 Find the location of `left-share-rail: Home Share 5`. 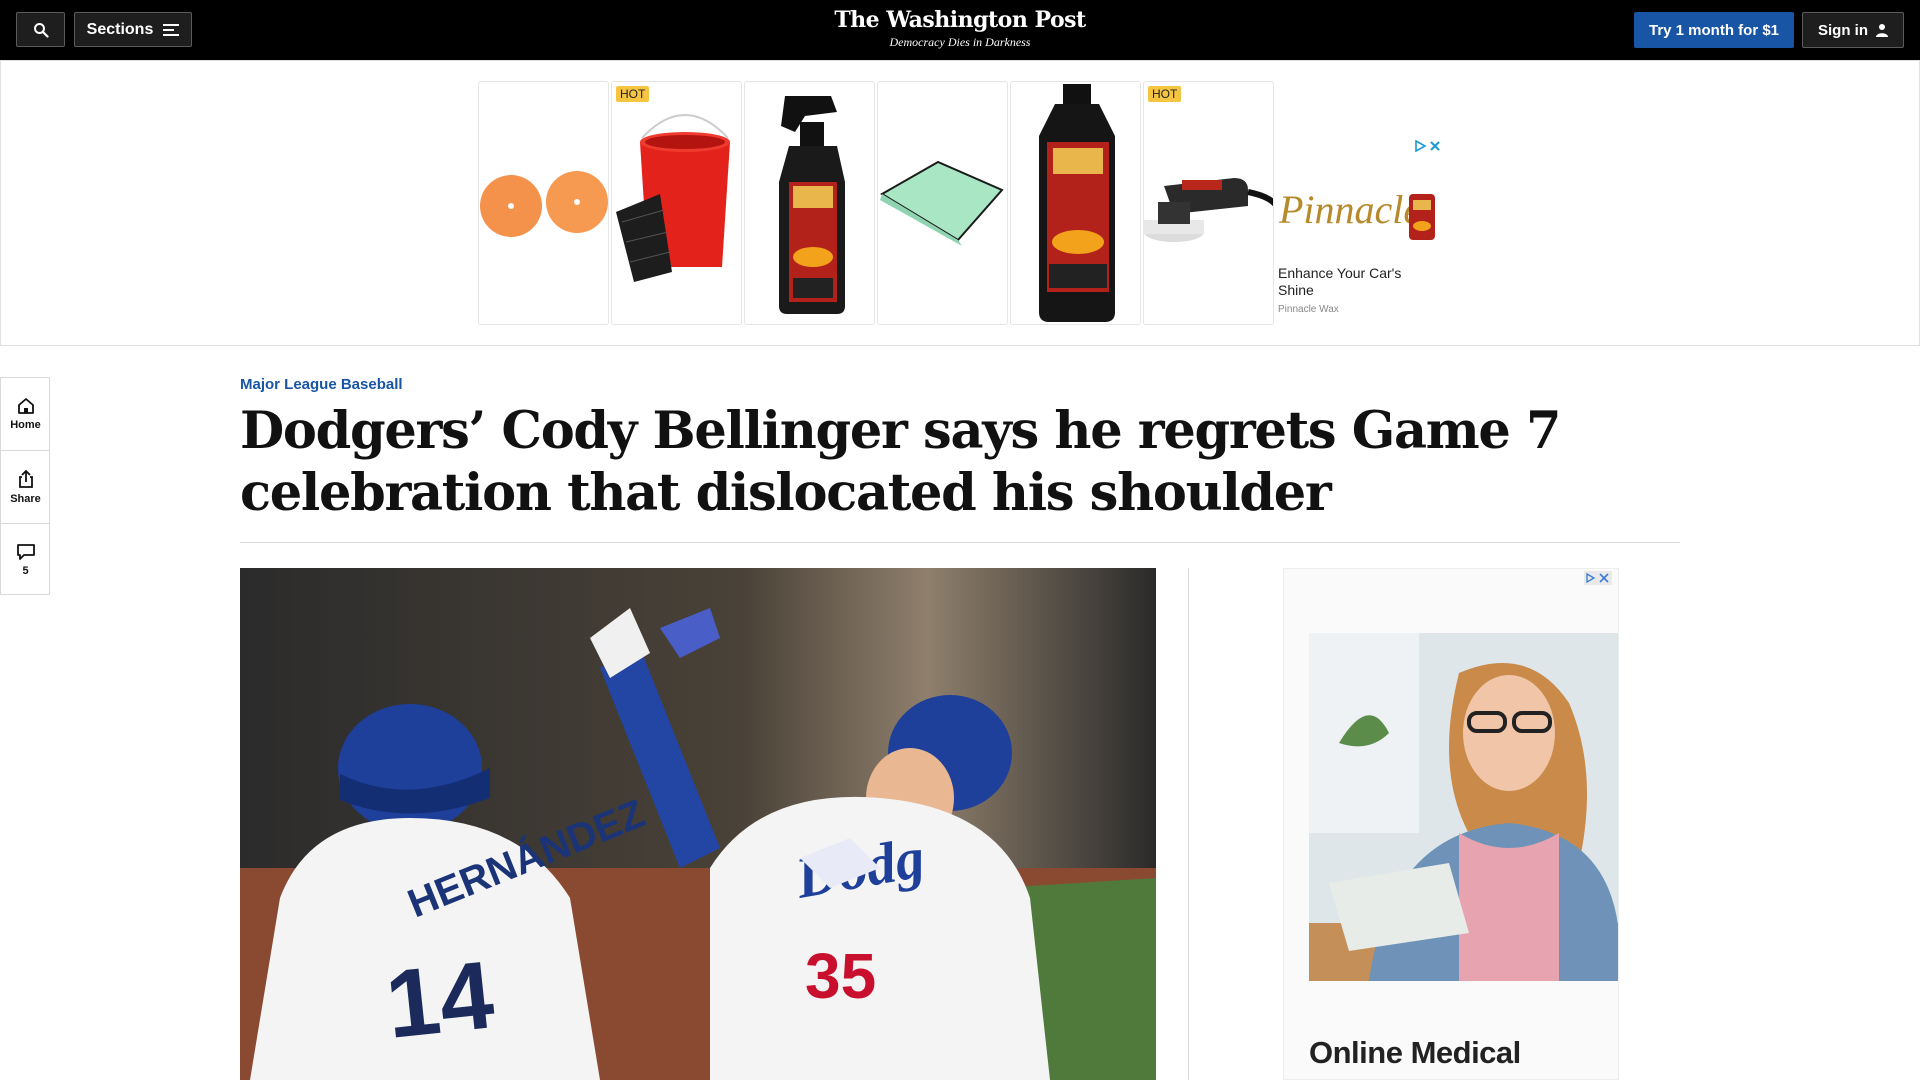

left-share-rail: Home Share 5 is located at coordinates (25, 486).